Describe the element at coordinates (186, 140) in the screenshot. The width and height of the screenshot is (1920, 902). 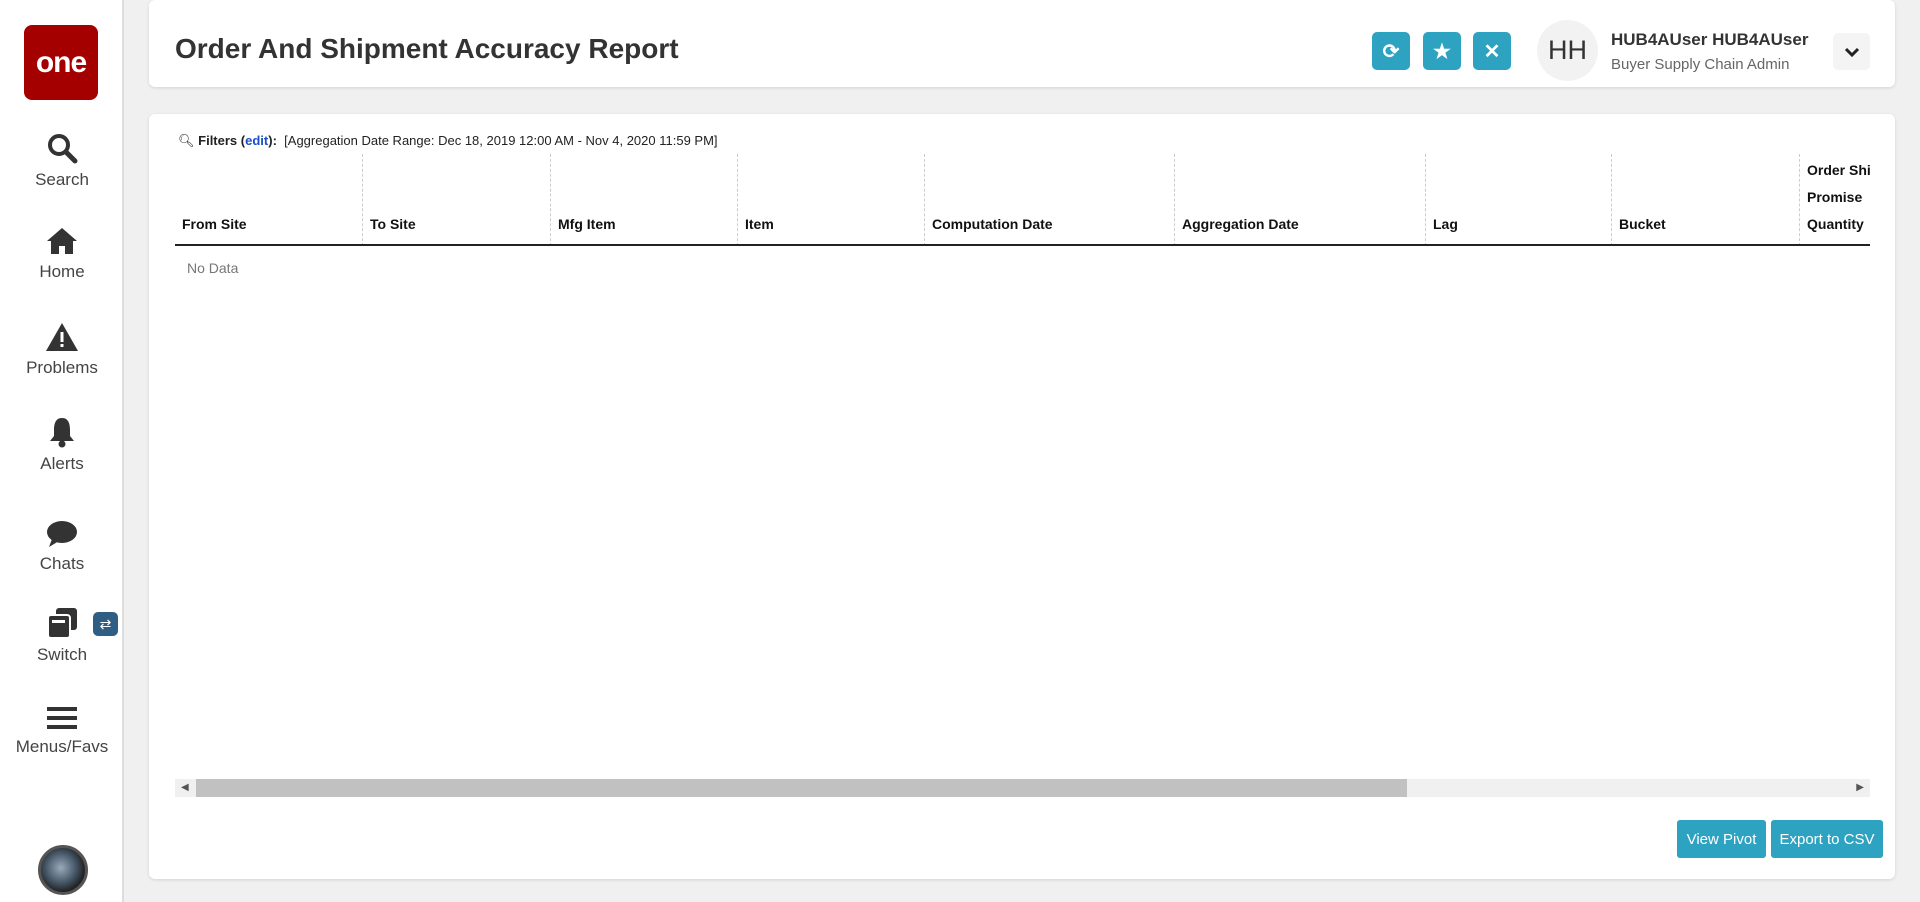
I see `search-icon: 🔍︎` at that location.